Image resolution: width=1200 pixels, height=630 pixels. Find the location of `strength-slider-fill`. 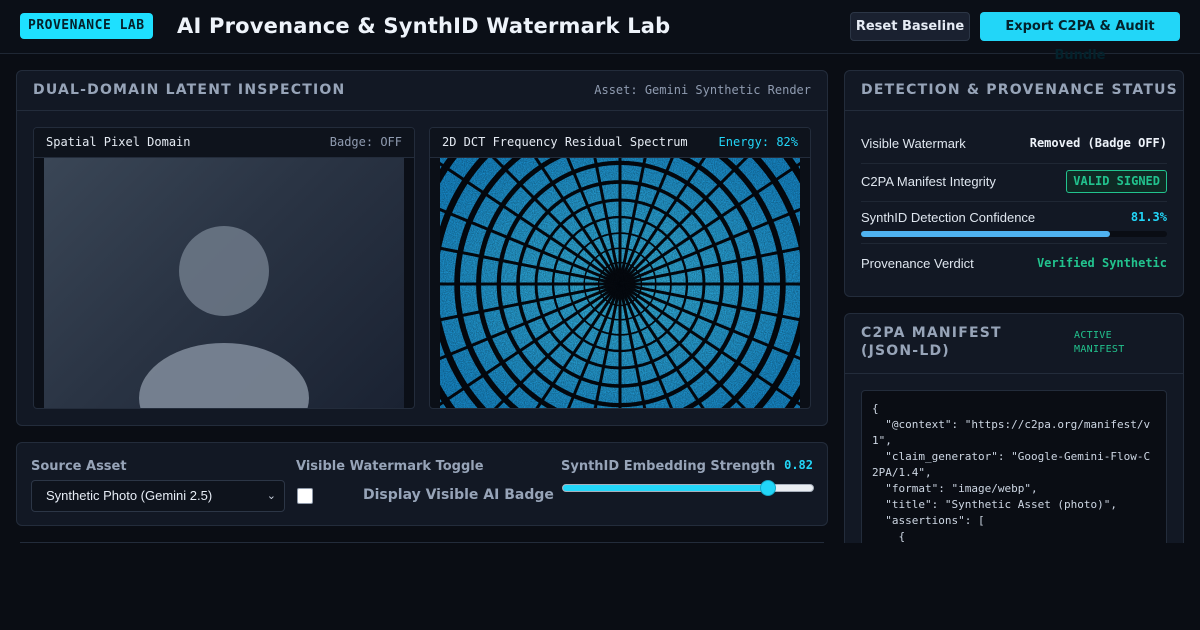

strength-slider-fill is located at coordinates (665, 488).